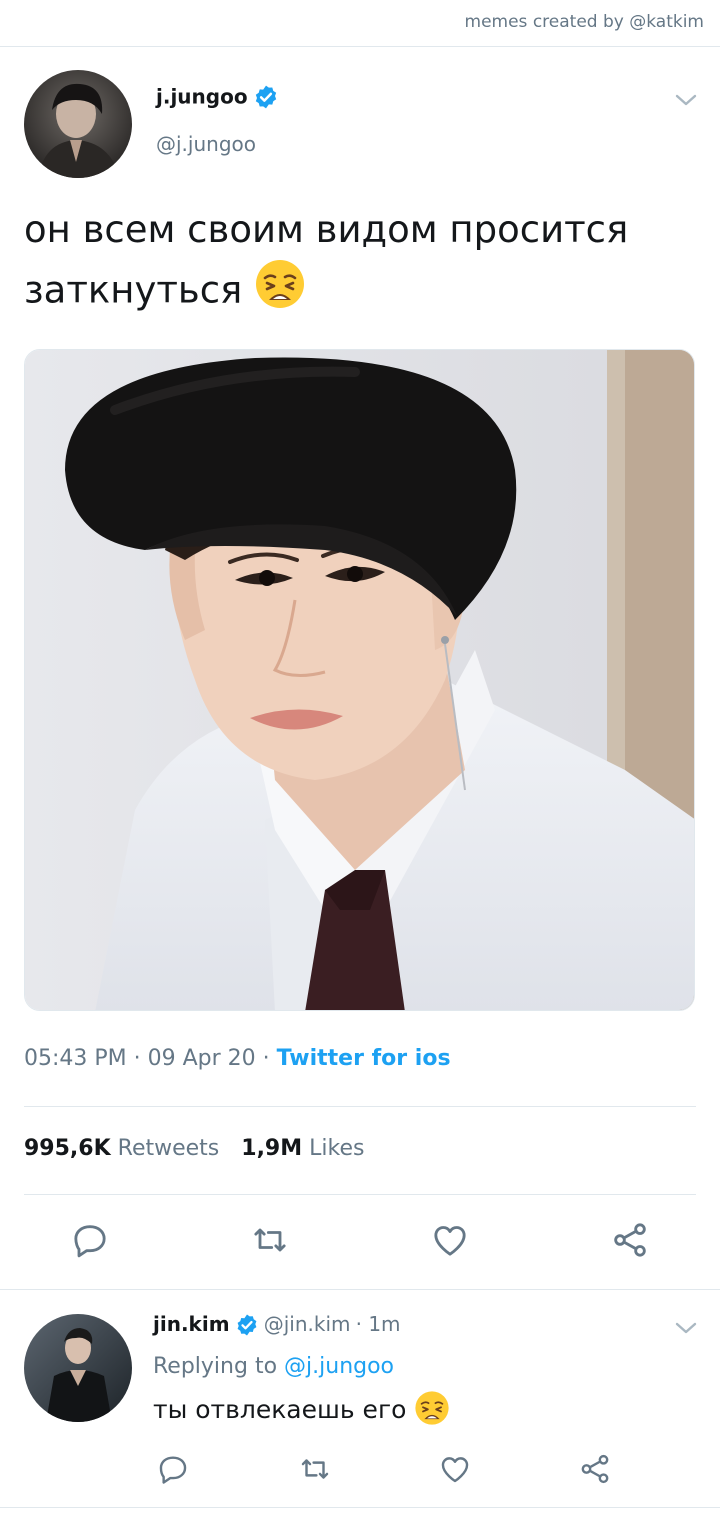  I want to click on likes-count: 1,9M, so click(272, 1148).